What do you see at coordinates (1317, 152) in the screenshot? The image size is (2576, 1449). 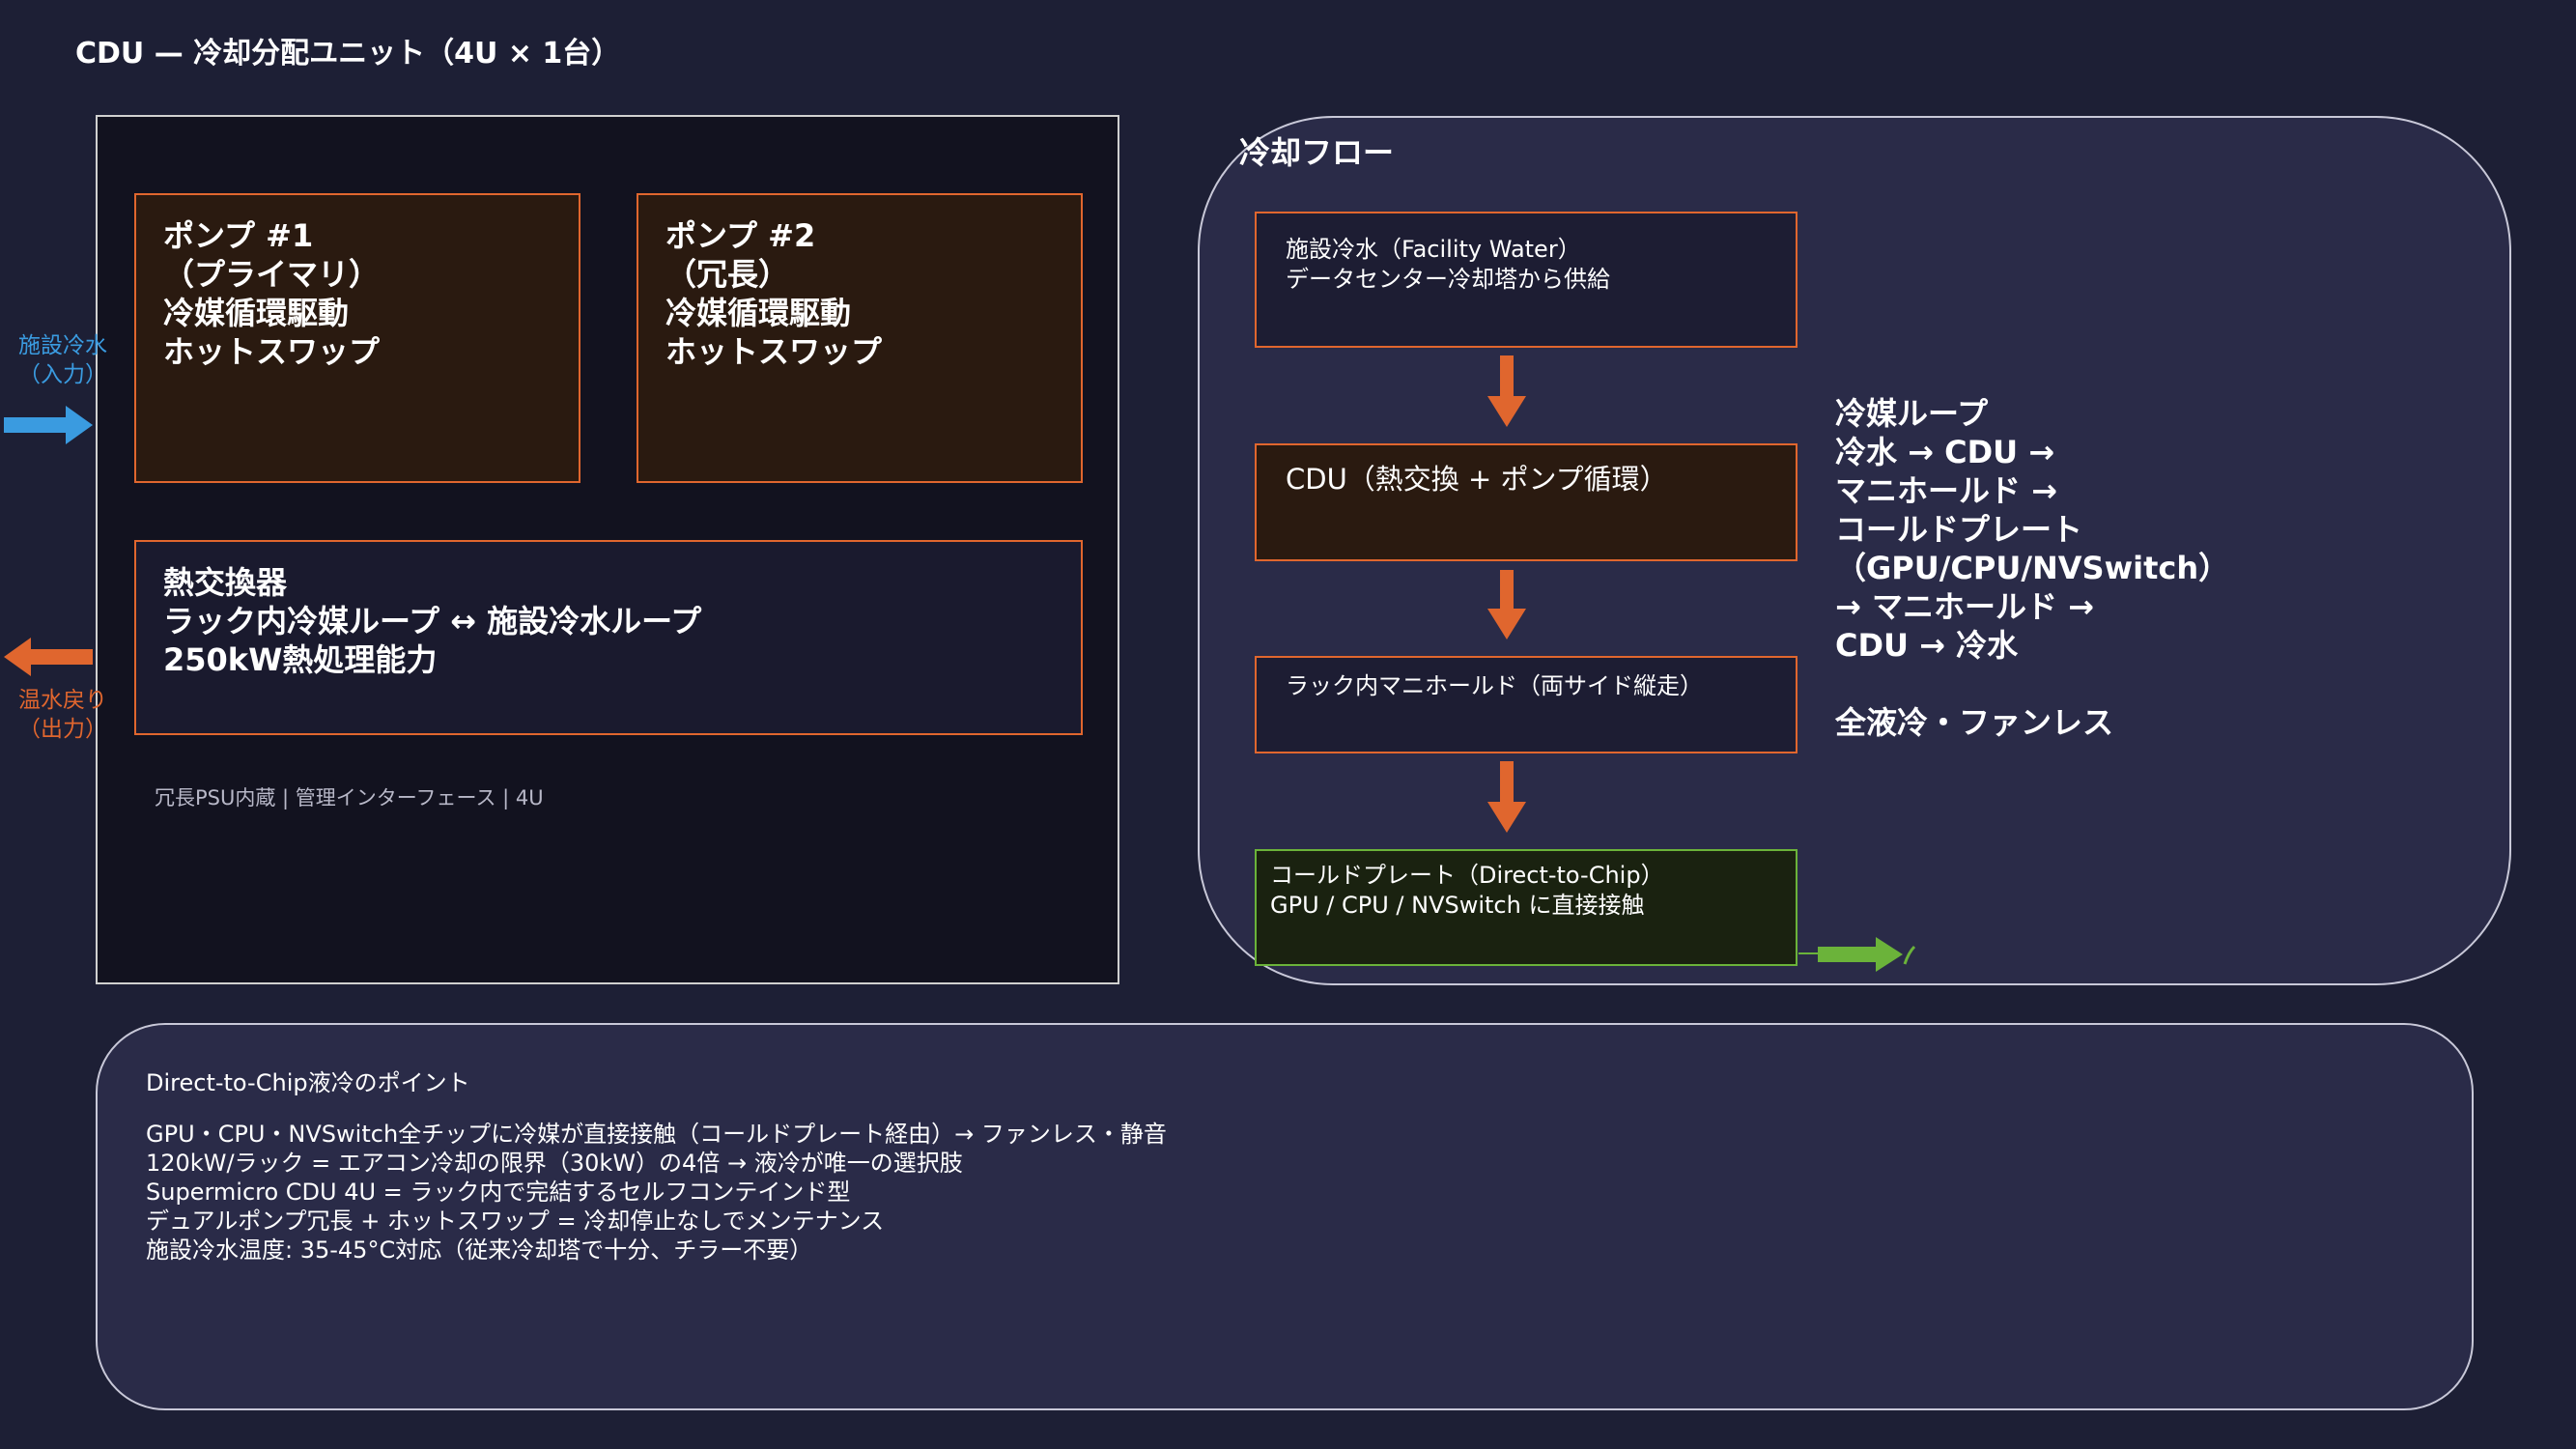 I see `flow-title: 冷却フロー` at bounding box center [1317, 152].